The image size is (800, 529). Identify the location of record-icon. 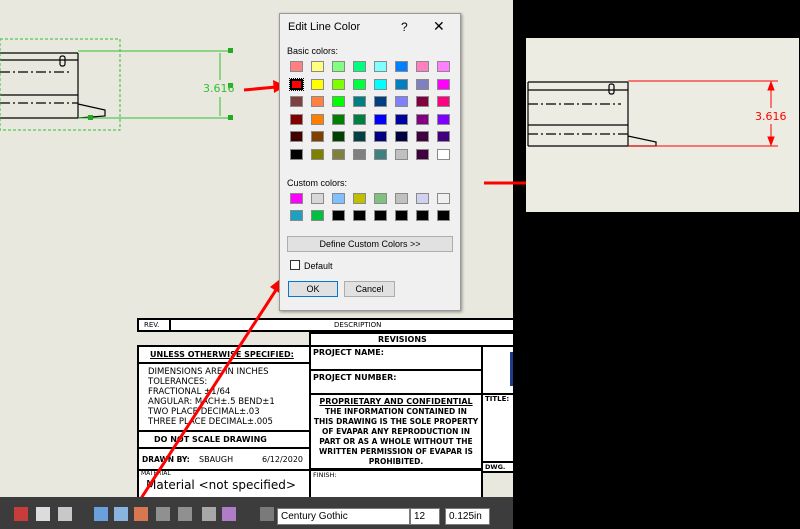
(21, 514).